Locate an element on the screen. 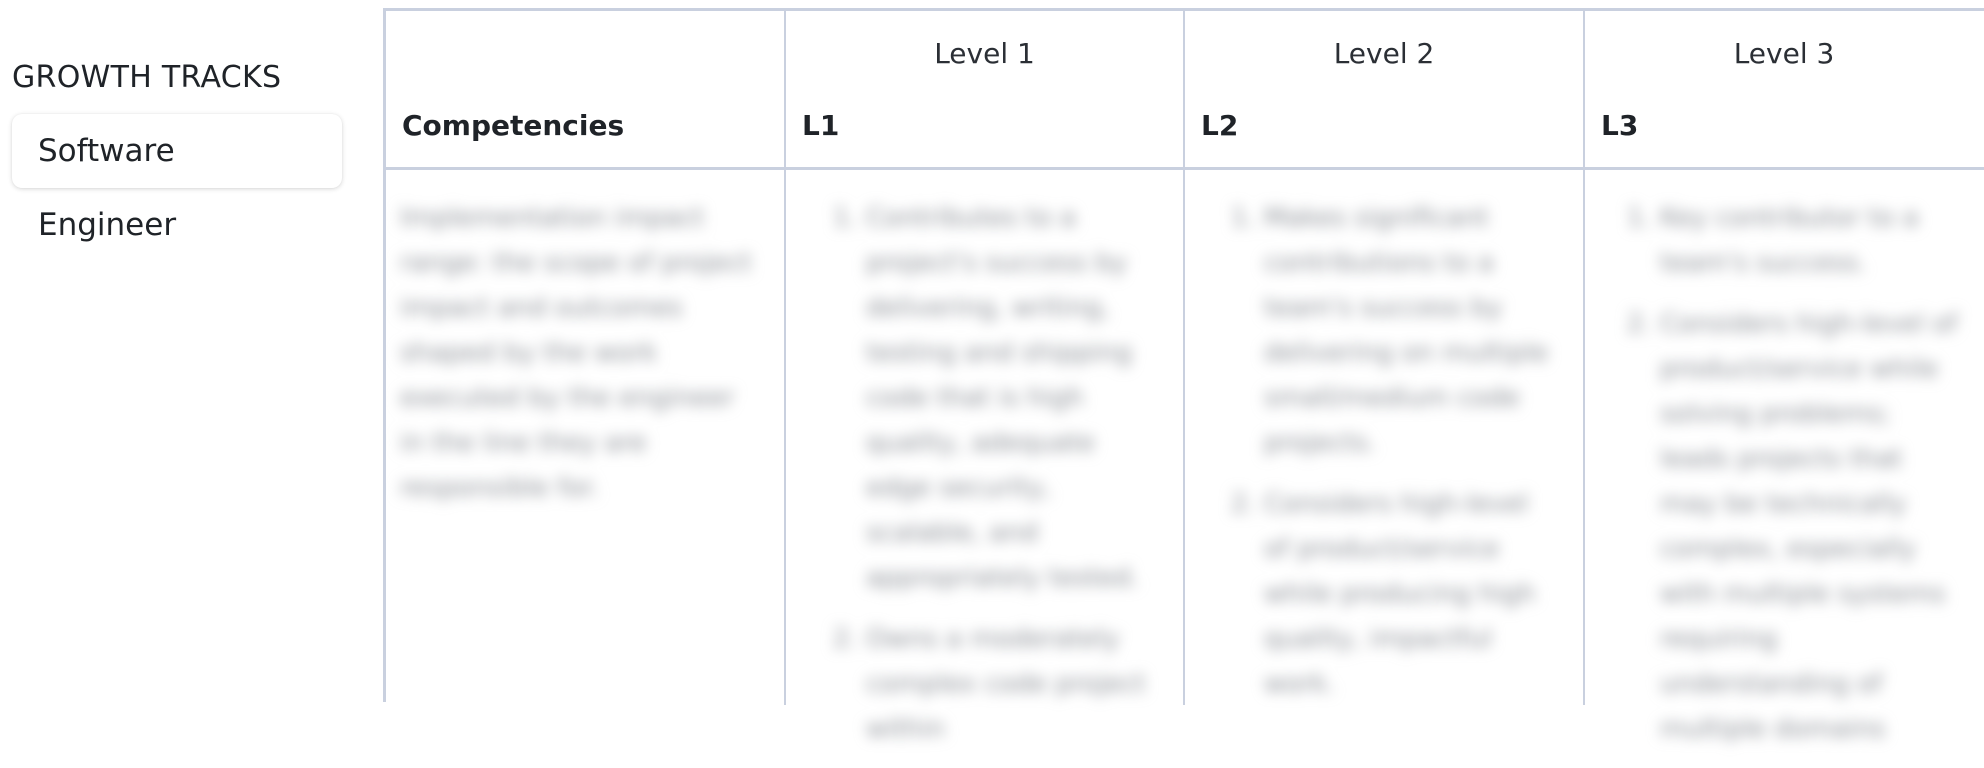 The height and width of the screenshot is (768, 1984). level-1-name: Level 1 is located at coordinates (984, 53).